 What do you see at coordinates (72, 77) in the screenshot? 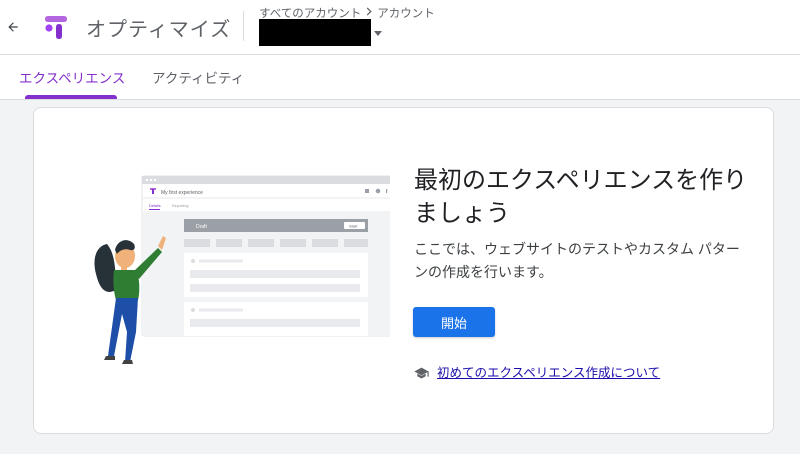
I see `tab-experiences: エクスペリエンス` at bounding box center [72, 77].